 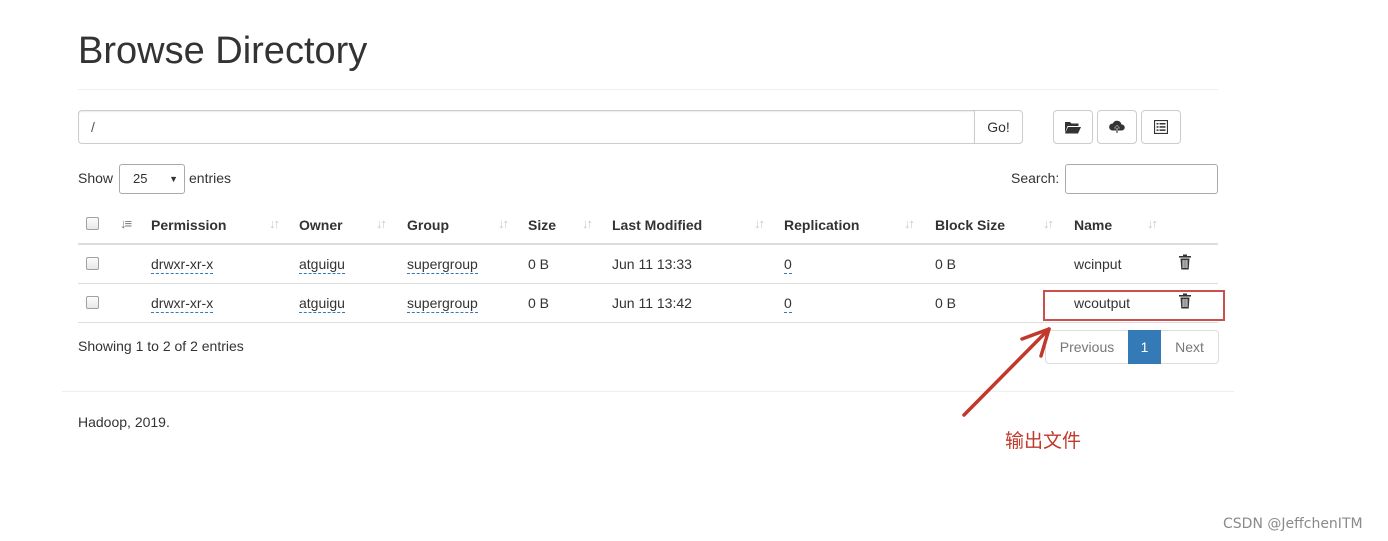 What do you see at coordinates (428, 225) in the screenshot?
I see `column-header-group: Group` at bounding box center [428, 225].